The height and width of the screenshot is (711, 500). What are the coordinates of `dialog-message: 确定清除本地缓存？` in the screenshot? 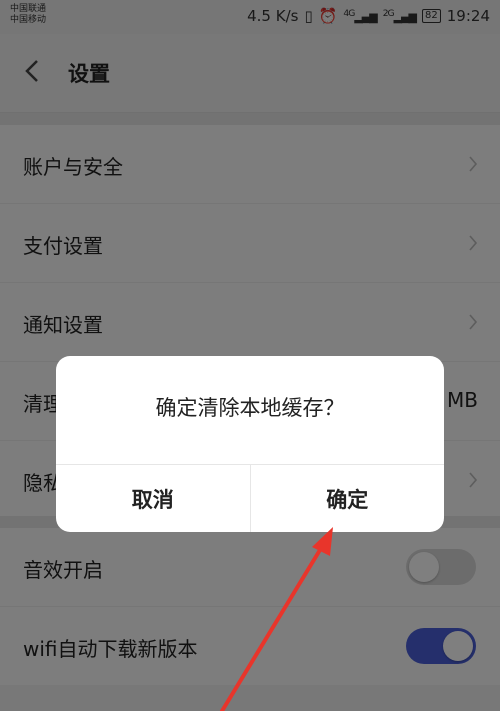 It's located at (250, 408).